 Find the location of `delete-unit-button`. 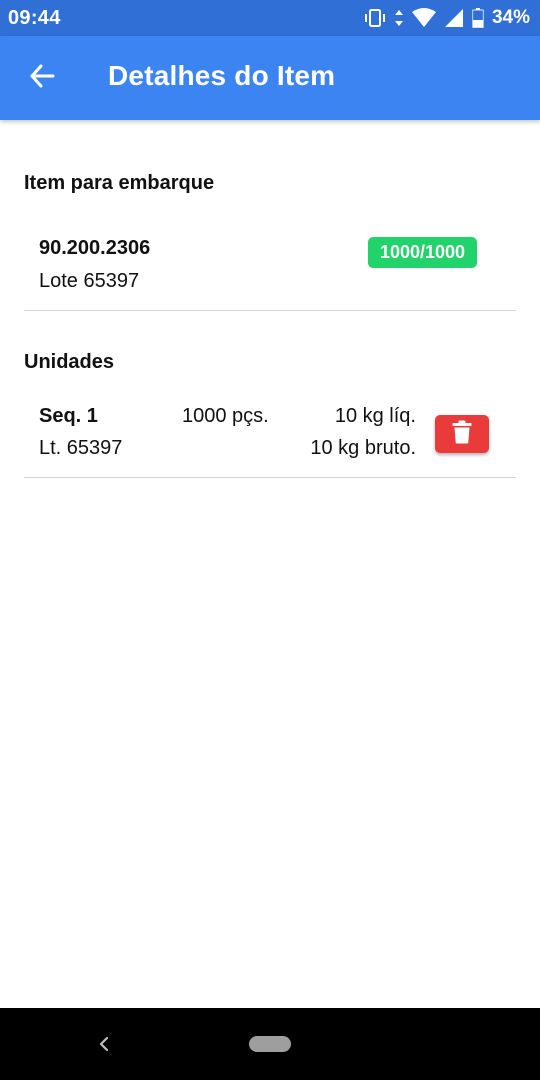

delete-unit-button is located at coordinates (462, 434).